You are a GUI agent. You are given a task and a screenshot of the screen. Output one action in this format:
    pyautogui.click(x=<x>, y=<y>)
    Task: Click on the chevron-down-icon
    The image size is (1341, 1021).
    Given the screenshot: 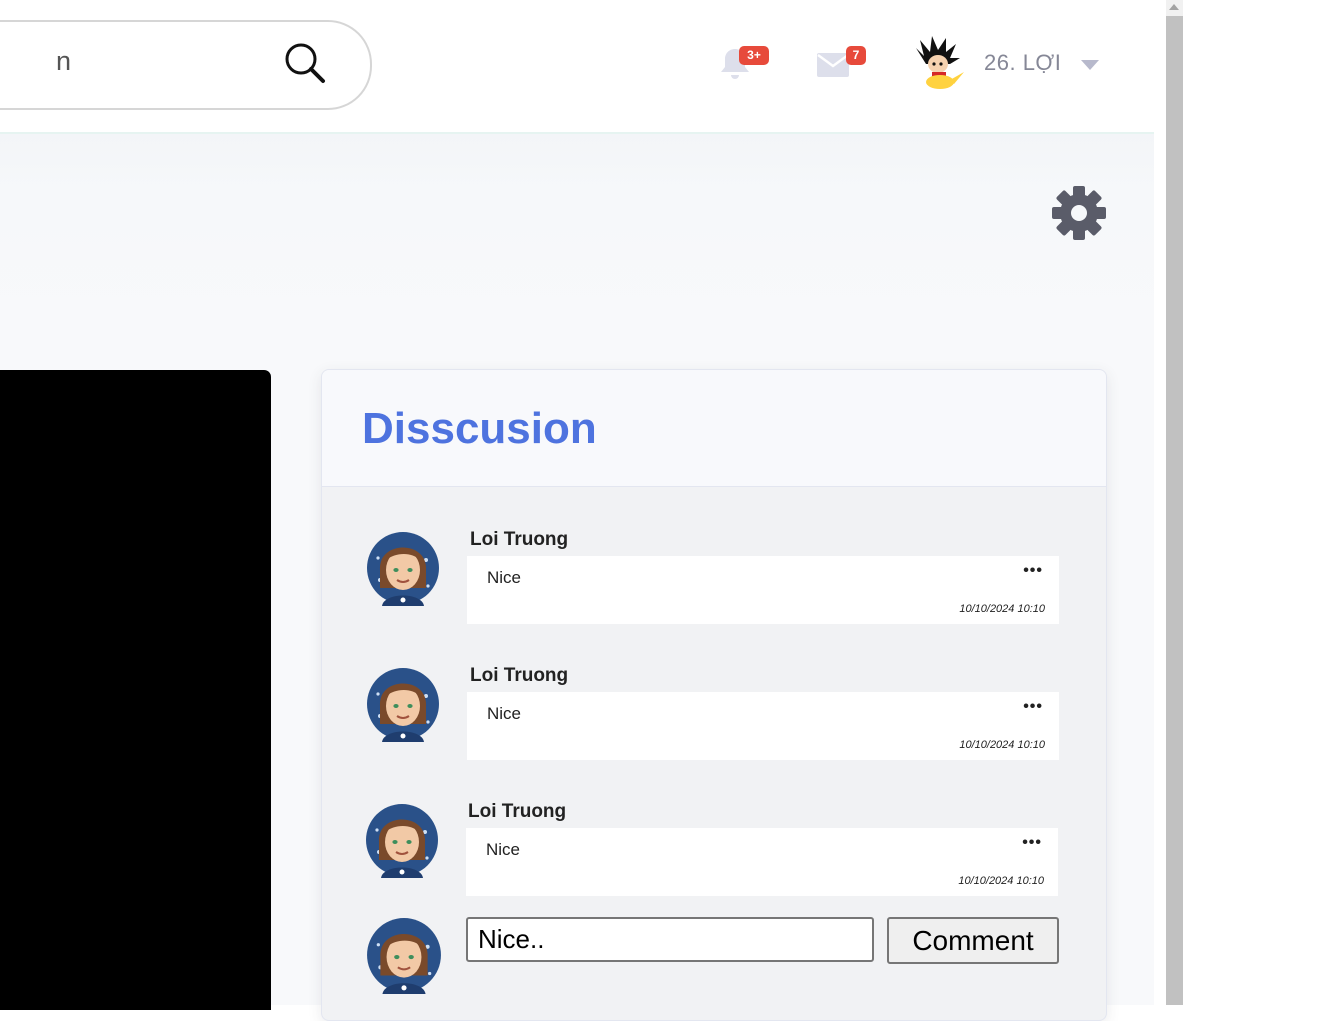 What is the action you would take?
    pyautogui.click(x=1090, y=65)
    